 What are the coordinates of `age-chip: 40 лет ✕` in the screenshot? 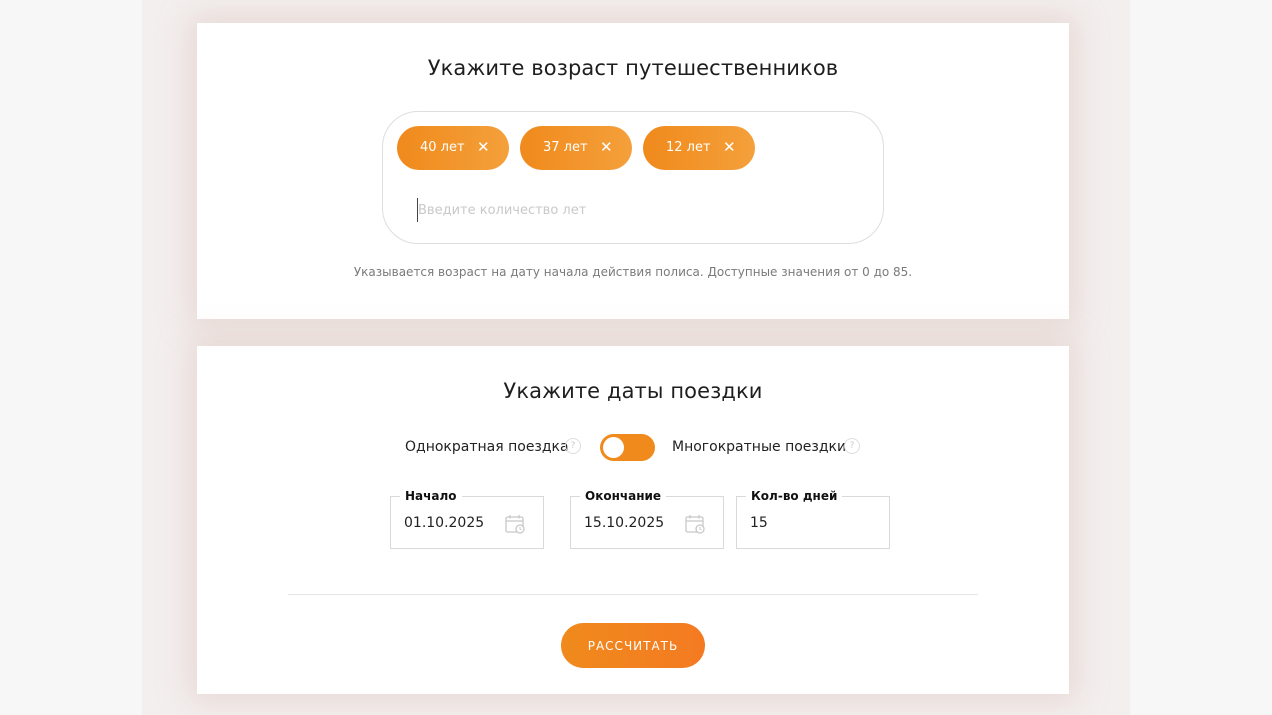 It's located at (453, 148).